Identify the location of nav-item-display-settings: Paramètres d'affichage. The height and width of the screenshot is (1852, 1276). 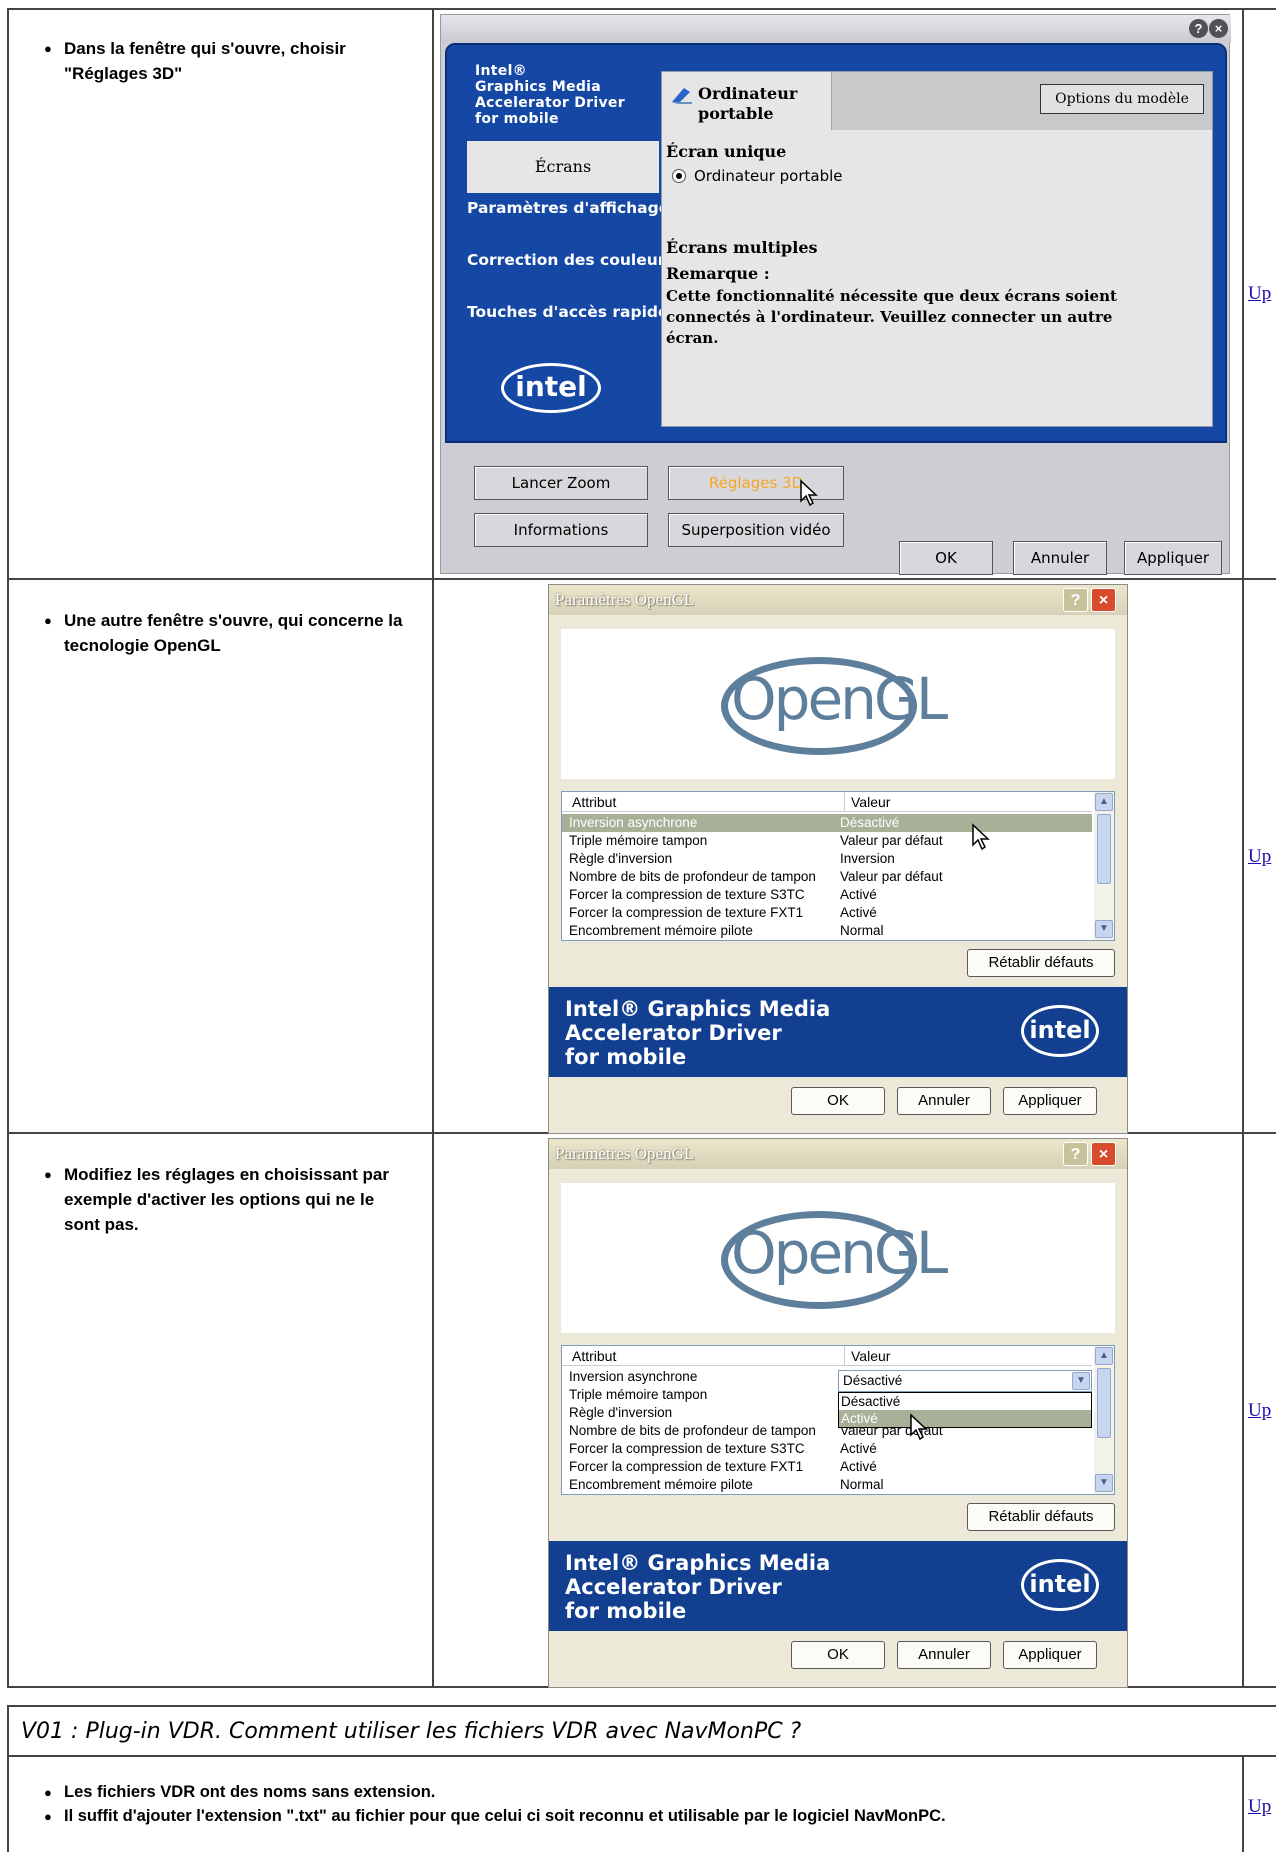
(568, 208).